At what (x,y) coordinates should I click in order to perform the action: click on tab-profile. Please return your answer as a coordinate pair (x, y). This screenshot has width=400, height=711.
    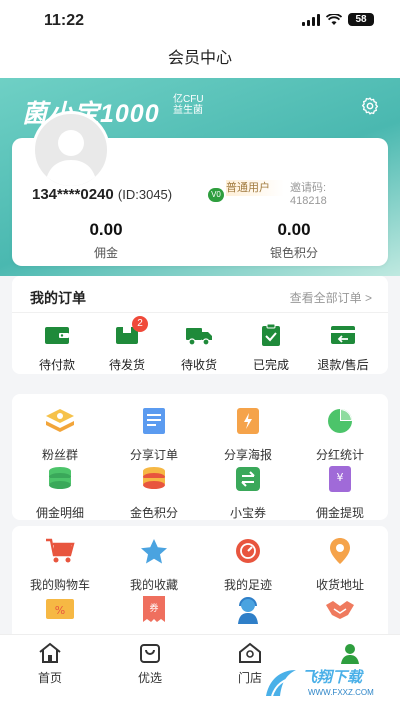
    Looking at the image, I should click on (350, 655).